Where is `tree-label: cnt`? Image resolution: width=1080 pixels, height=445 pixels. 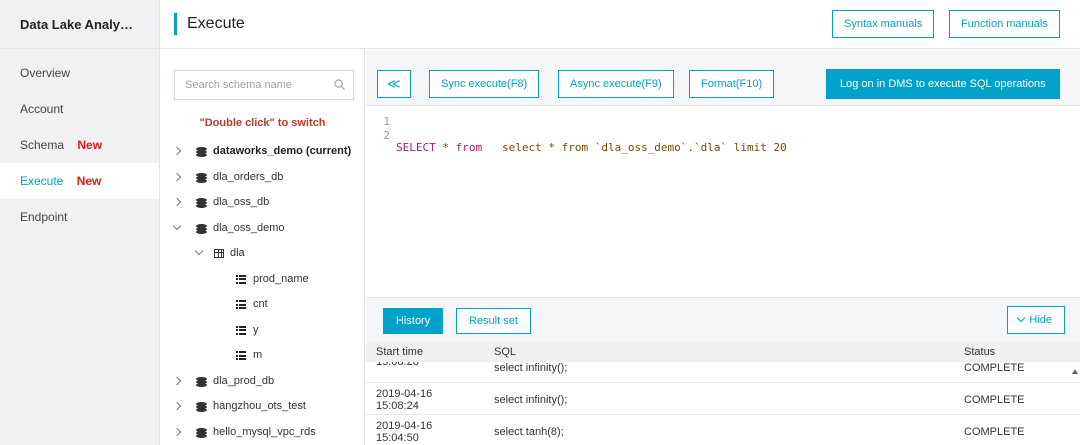
tree-label: cnt is located at coordinates (260, 304).